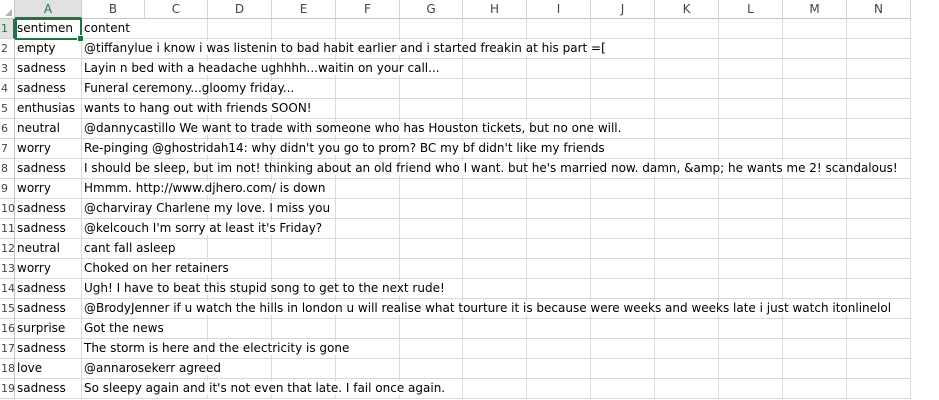 The height and width of the screenshot is (400, 939). Describe the element at coordinates (7, 229) in the screenshot. I see `row-header-11: 11` at that location.